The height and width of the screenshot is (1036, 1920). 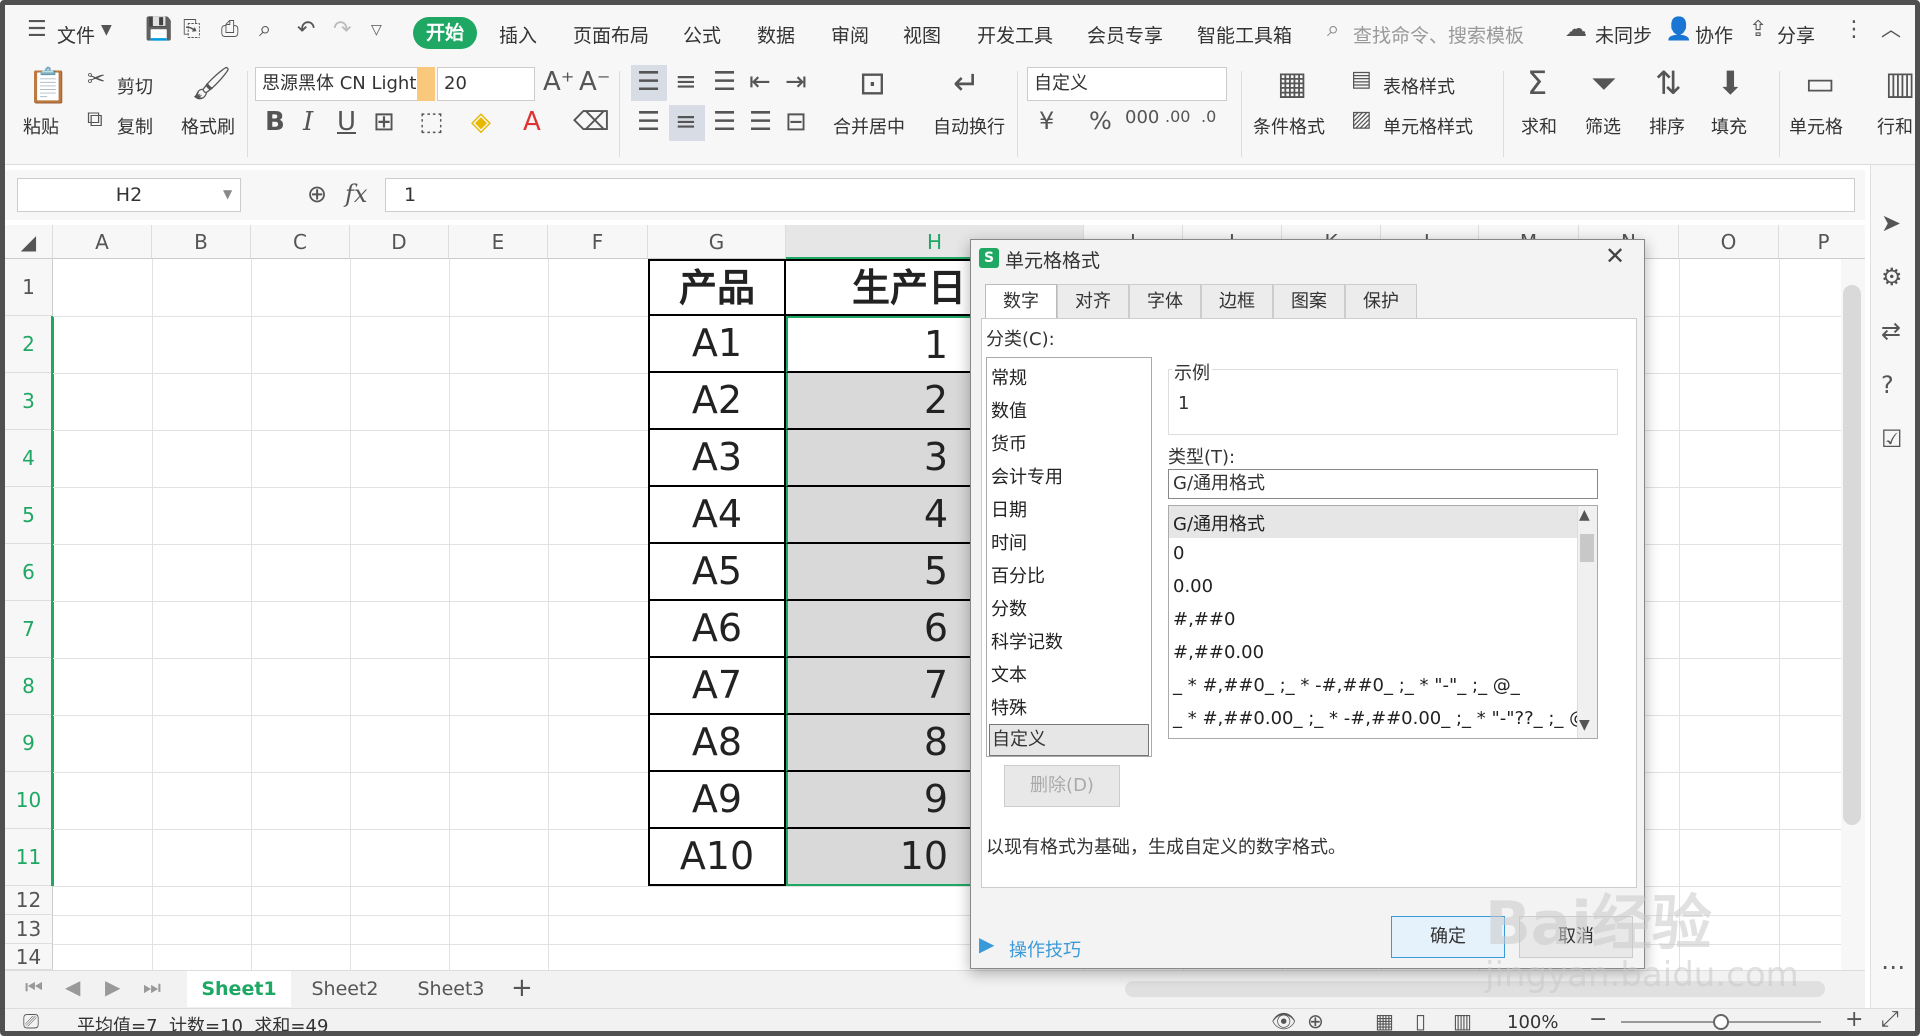 I want to click on col-header-f: F, so click(x=598, y=242).